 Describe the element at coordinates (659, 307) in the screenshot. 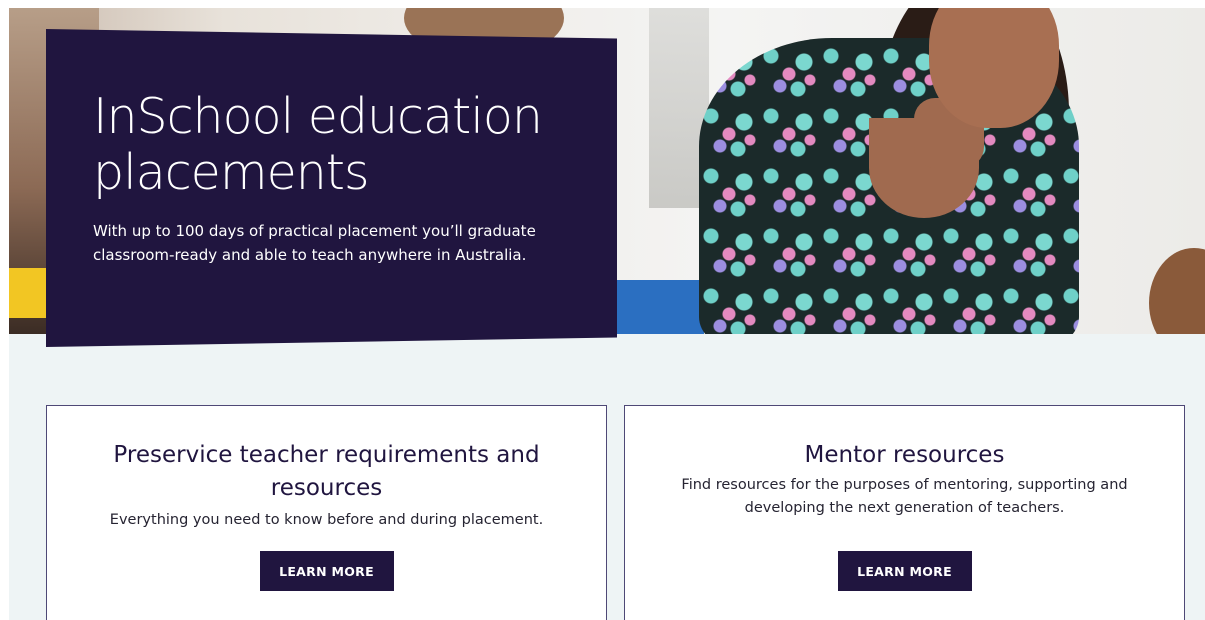

I see `hero-photo-blue-object` at that location.